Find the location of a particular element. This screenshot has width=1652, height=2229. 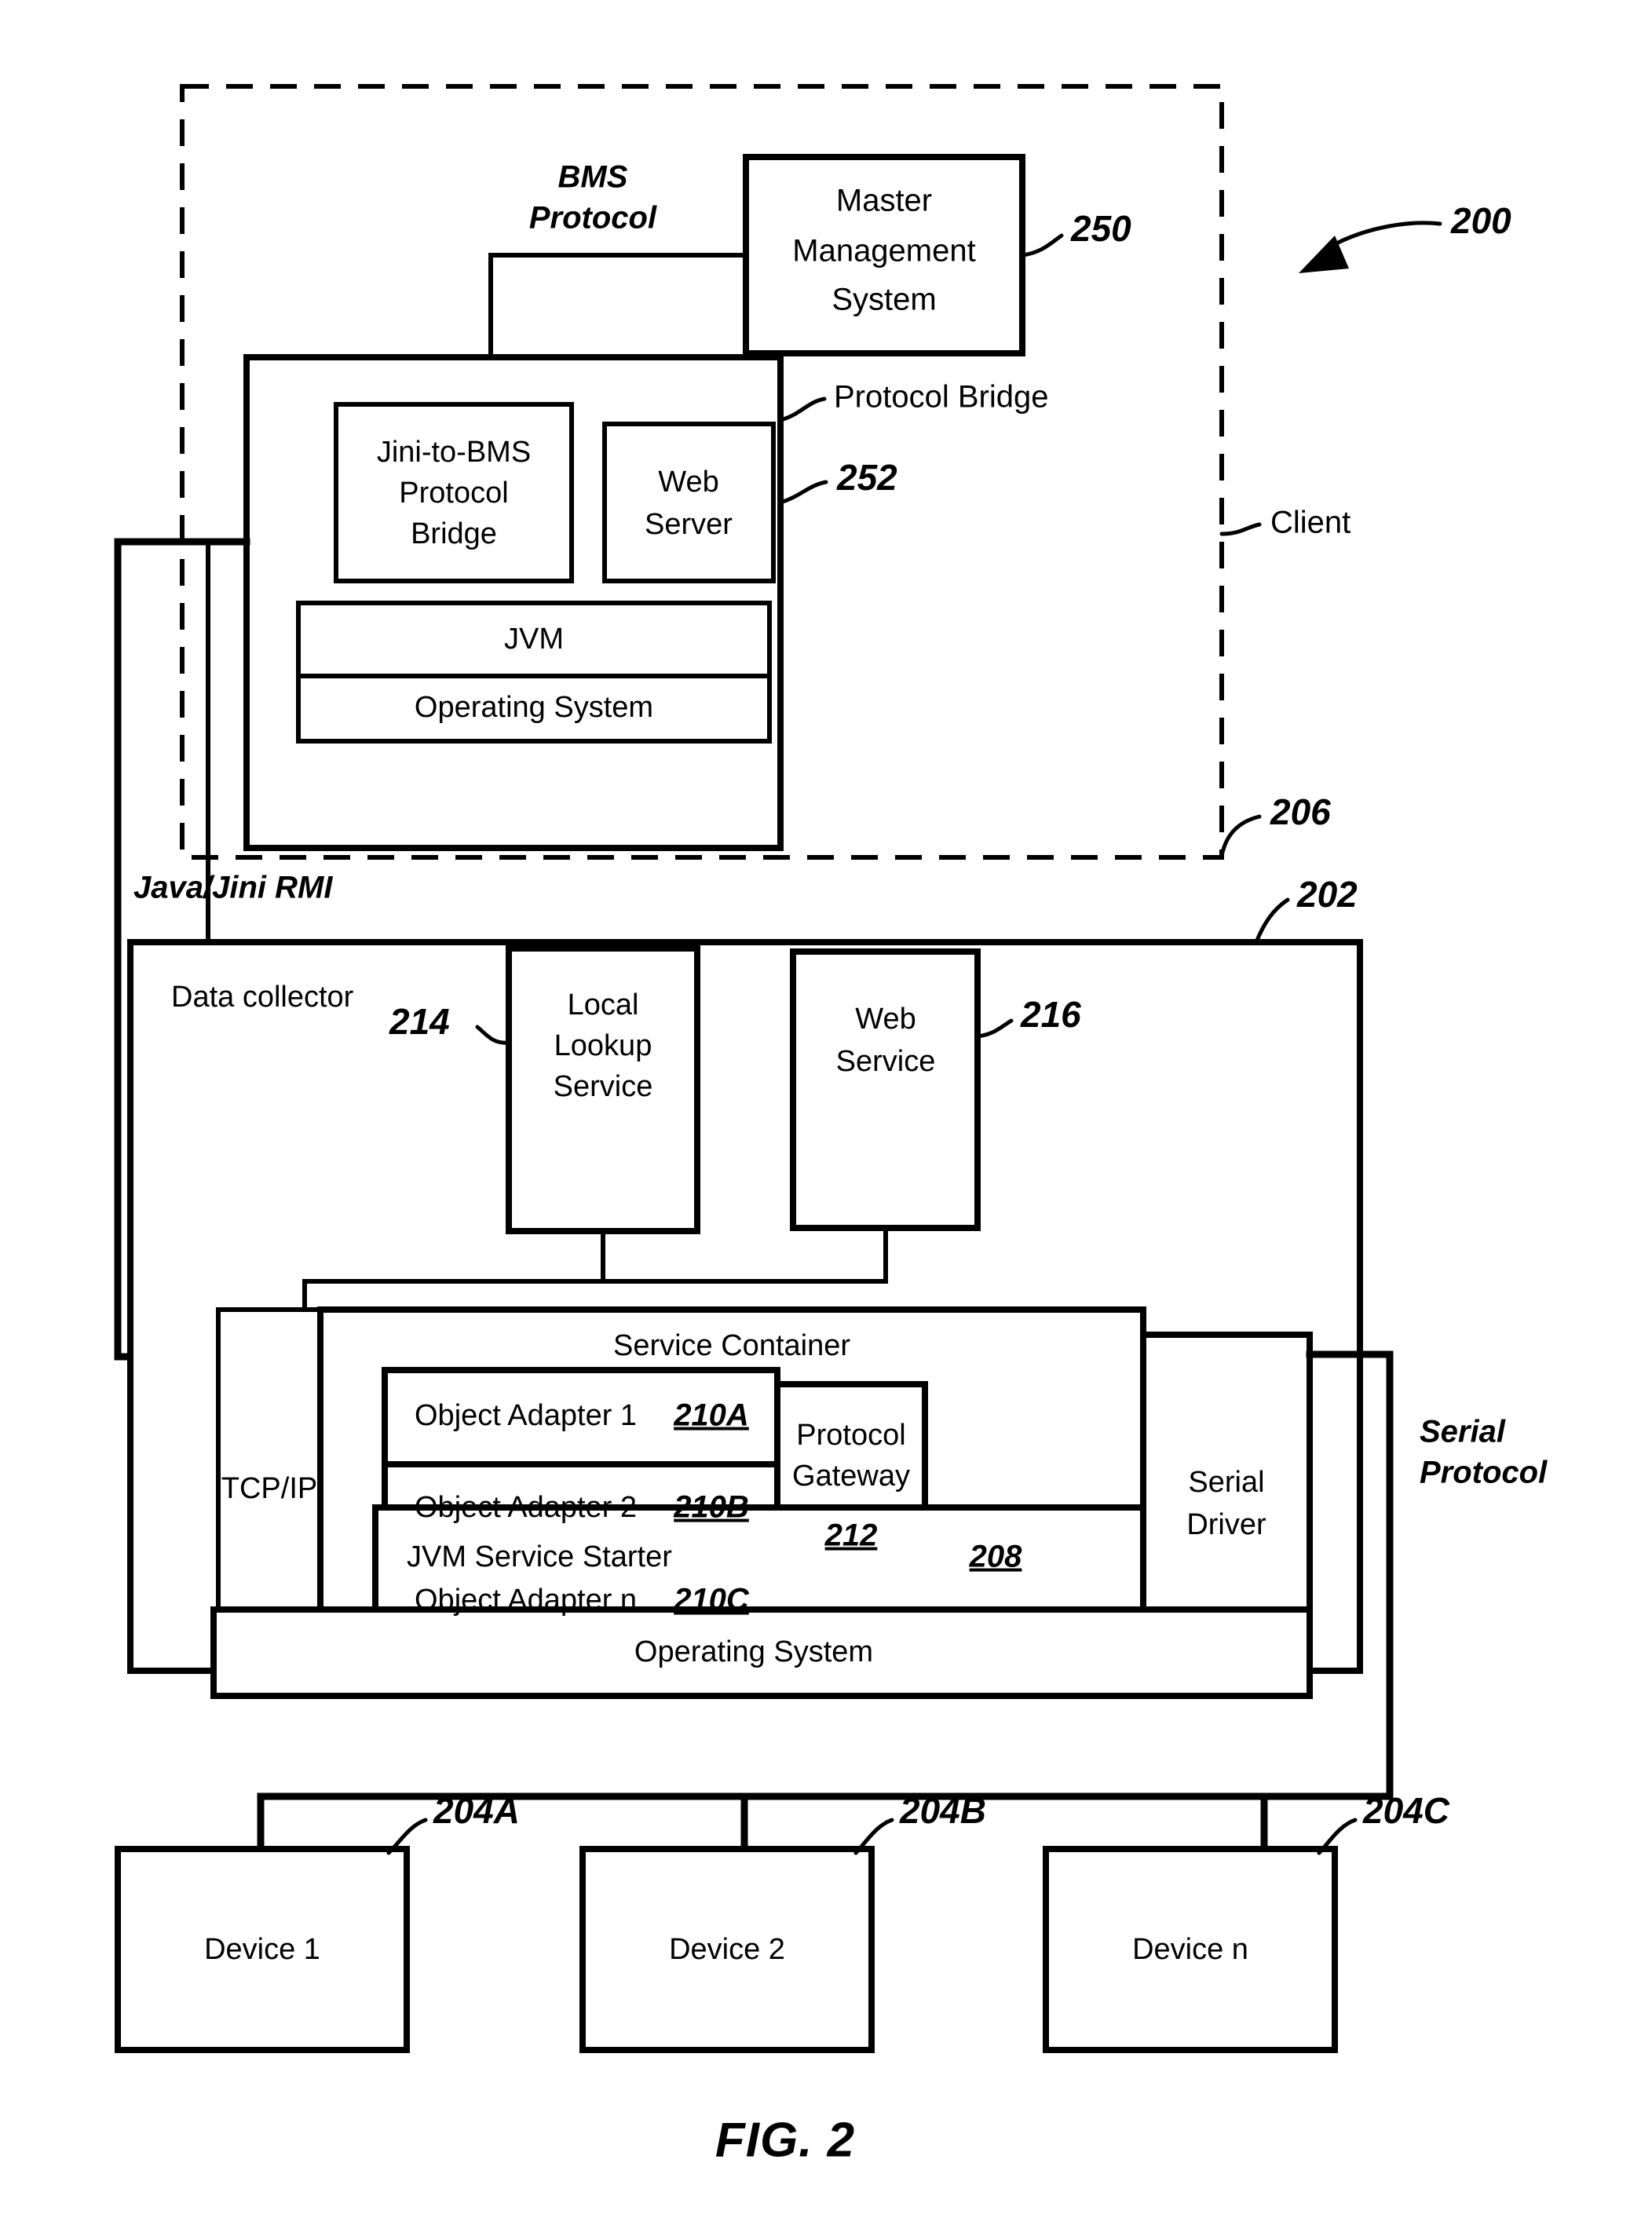

ref-204C-label: 204C is located at coordinates (1406, 1810).